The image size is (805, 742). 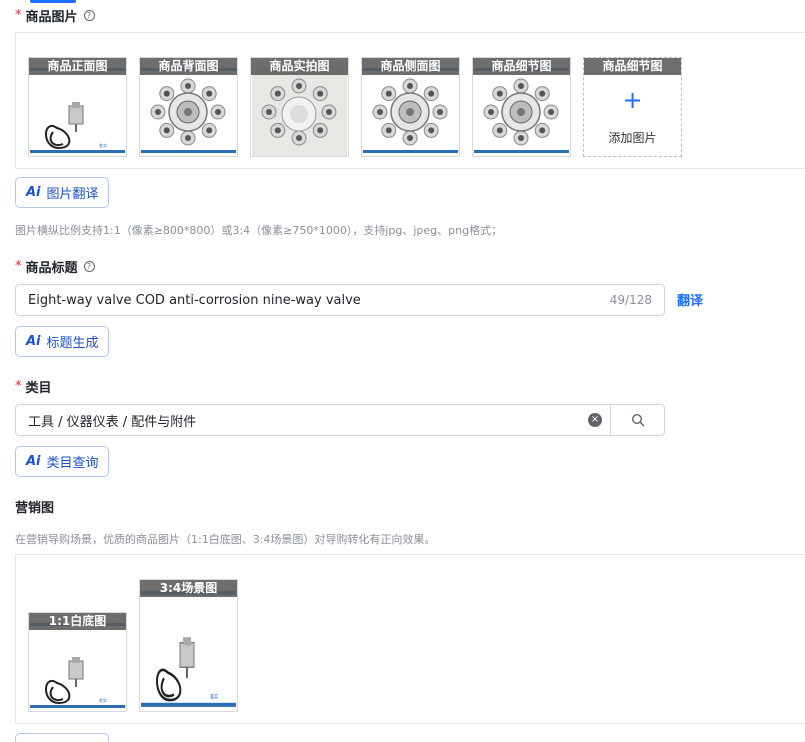 What do you see at coordinates (595, 420) in the screenshot?
I see `clear-icon: ×` at bounding box center [595, 420].